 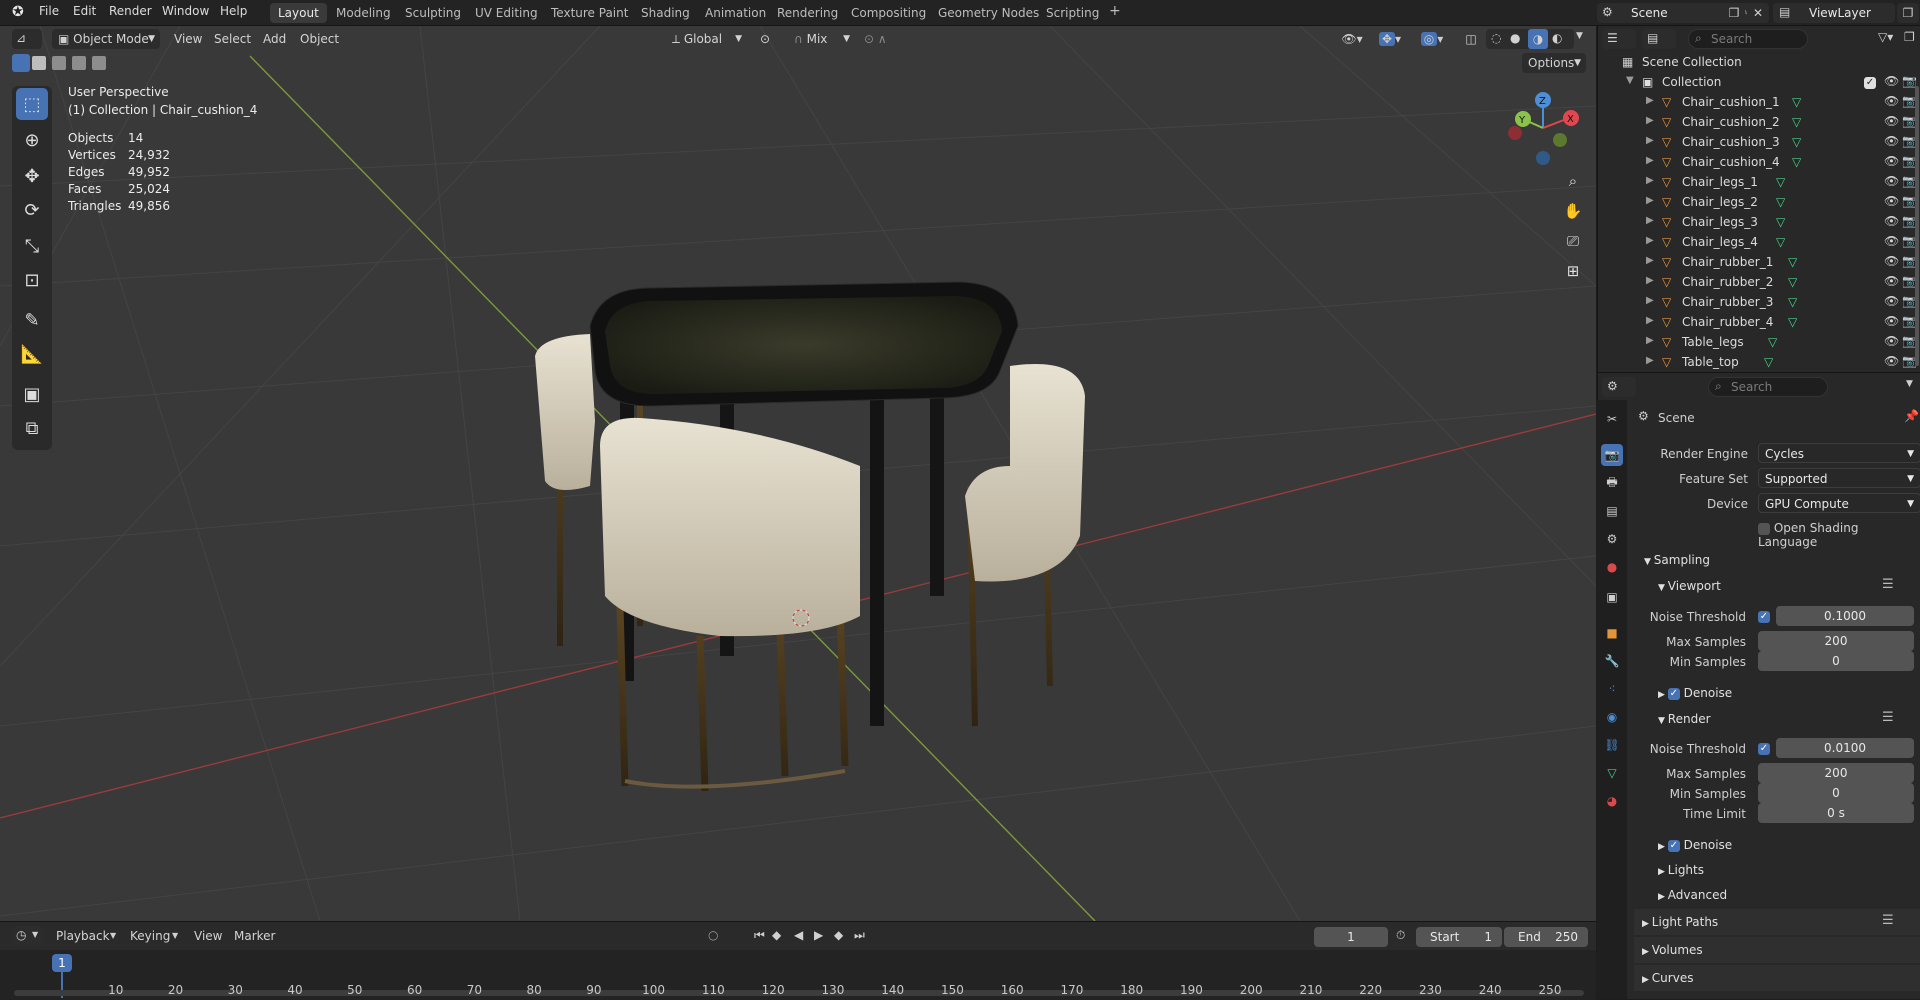 I want to click on modifier-tab-icon: 🔧, so click(x=1612, y=661).